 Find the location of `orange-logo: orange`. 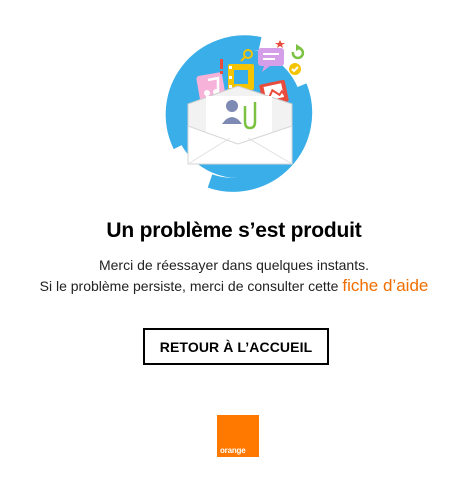

orange-logo: orange is located at coordinates (238, 436).